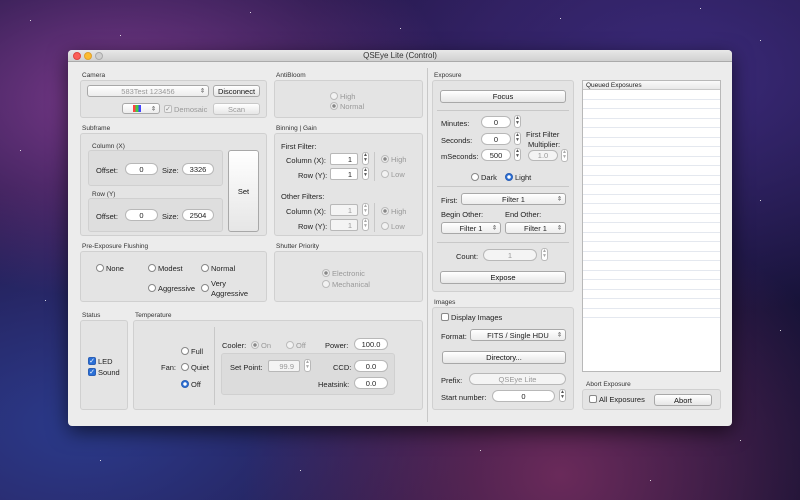 This screenshot has height=500, width=800. I want to click on start-number-stepper: ▲ ▼, so click(562, 395).